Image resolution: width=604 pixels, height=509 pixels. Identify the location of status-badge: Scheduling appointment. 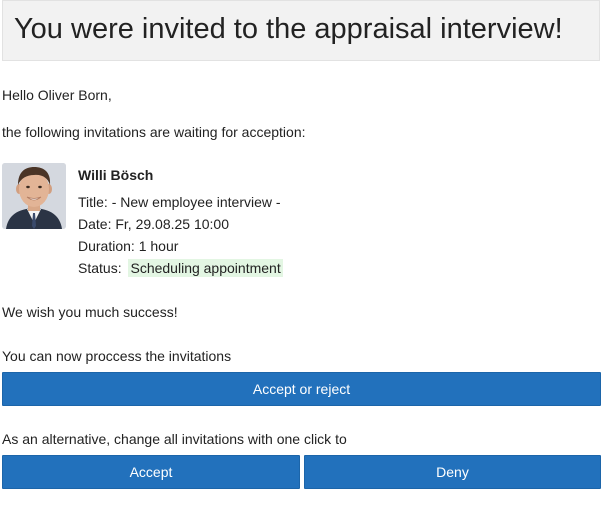
(205, 268).